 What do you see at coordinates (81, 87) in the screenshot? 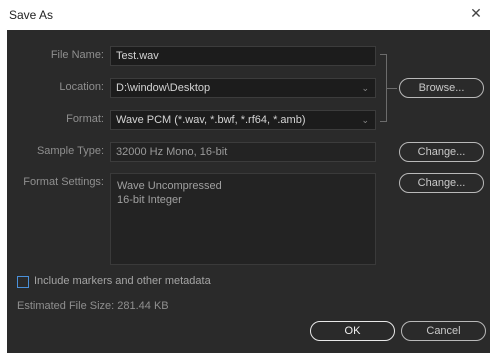
I see `location-label: Location:` at bounding box center [81, 87].